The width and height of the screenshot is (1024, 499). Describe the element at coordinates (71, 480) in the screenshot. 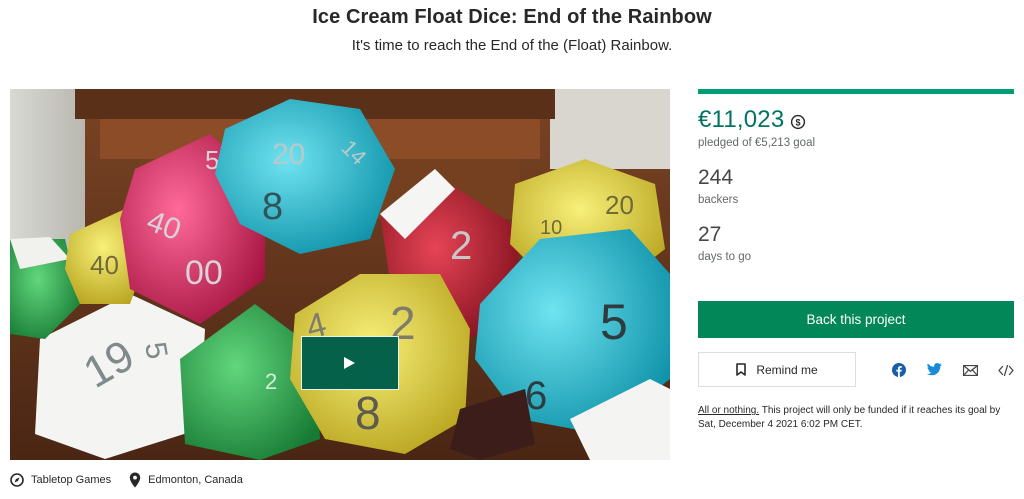

I see `category-label: Tabletop Games` at that location.